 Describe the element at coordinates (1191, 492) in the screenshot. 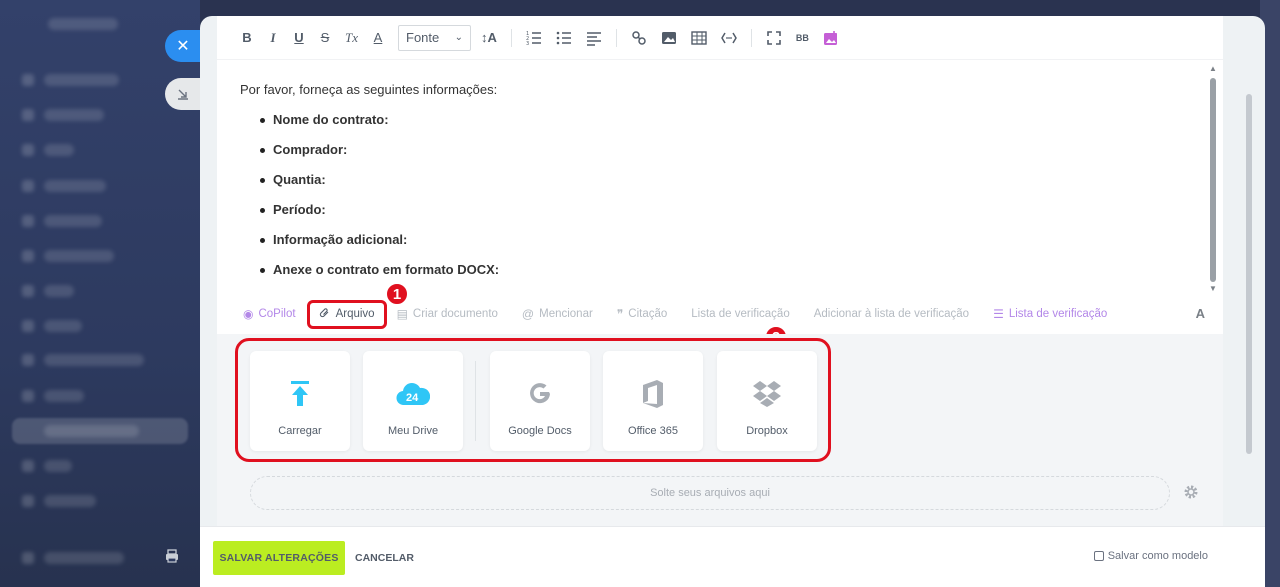

I see `gear-icon` at that location.